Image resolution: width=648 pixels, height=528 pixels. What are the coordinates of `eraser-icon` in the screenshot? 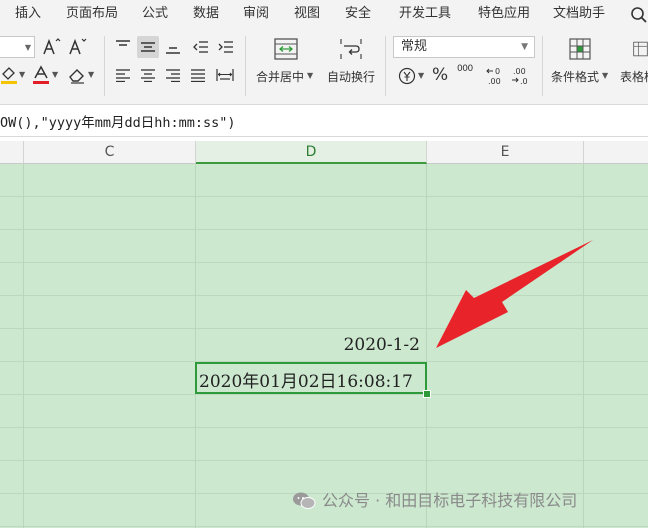 It's located at (76, 76).